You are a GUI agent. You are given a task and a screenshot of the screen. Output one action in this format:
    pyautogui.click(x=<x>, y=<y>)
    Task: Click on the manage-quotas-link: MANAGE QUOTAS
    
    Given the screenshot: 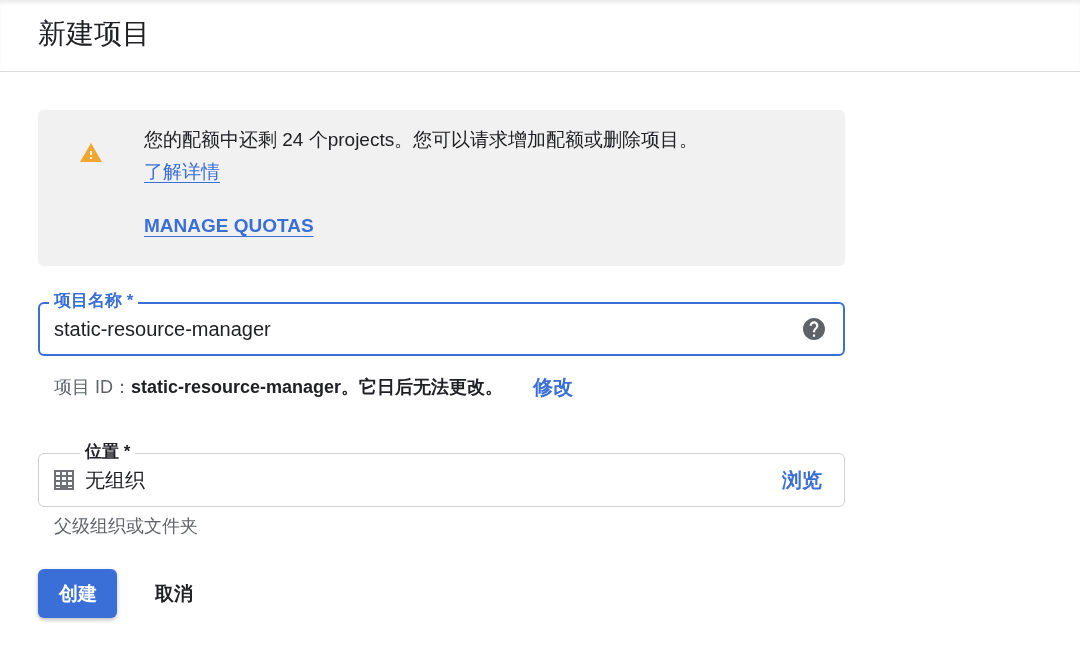 What is the action you would take?
    pyautogui.click(x=229, y=226)
    